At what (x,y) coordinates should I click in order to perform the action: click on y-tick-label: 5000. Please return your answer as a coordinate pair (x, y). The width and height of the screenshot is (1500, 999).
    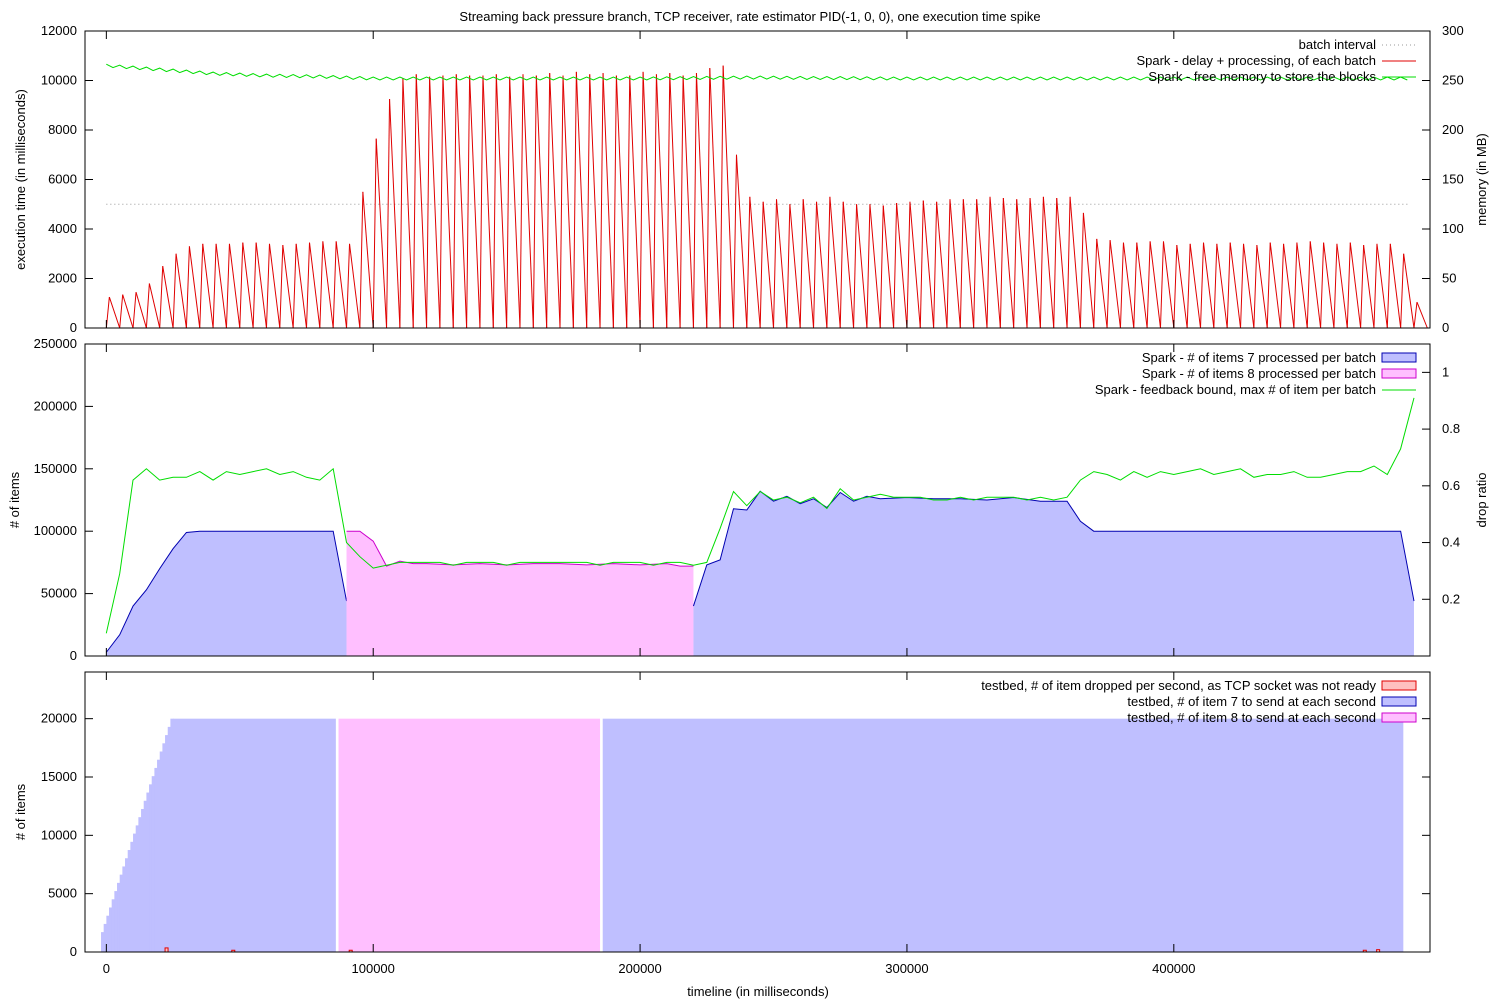
    Looking at the image, I should click on (62, 893).